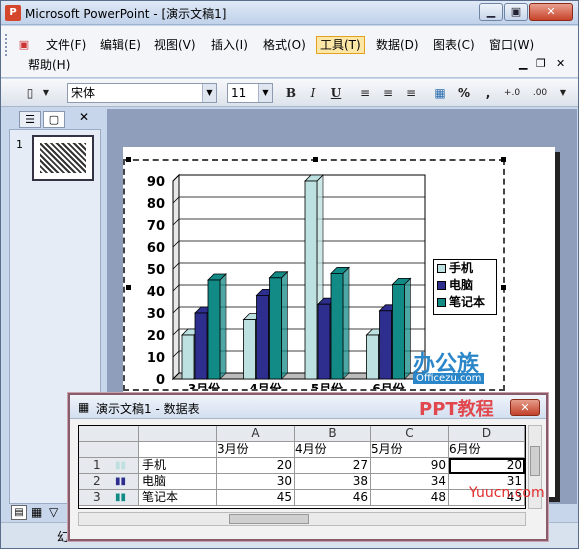 This screenshot has width=579, height=549. I want to click on bold-button: B, so click(291, 93).